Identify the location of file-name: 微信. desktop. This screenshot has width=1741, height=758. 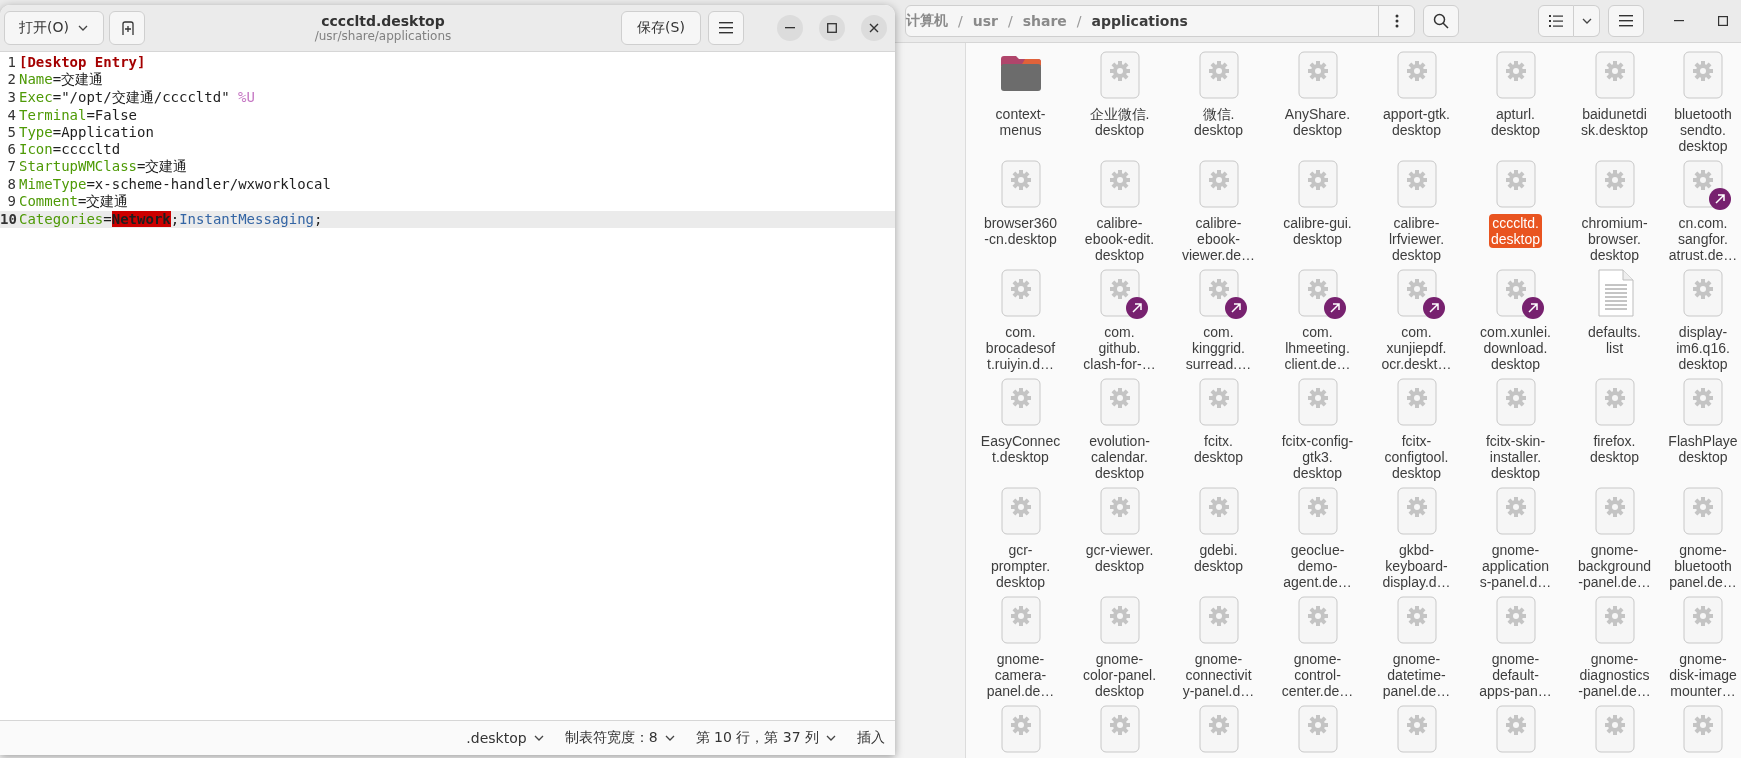
(1218, 122).